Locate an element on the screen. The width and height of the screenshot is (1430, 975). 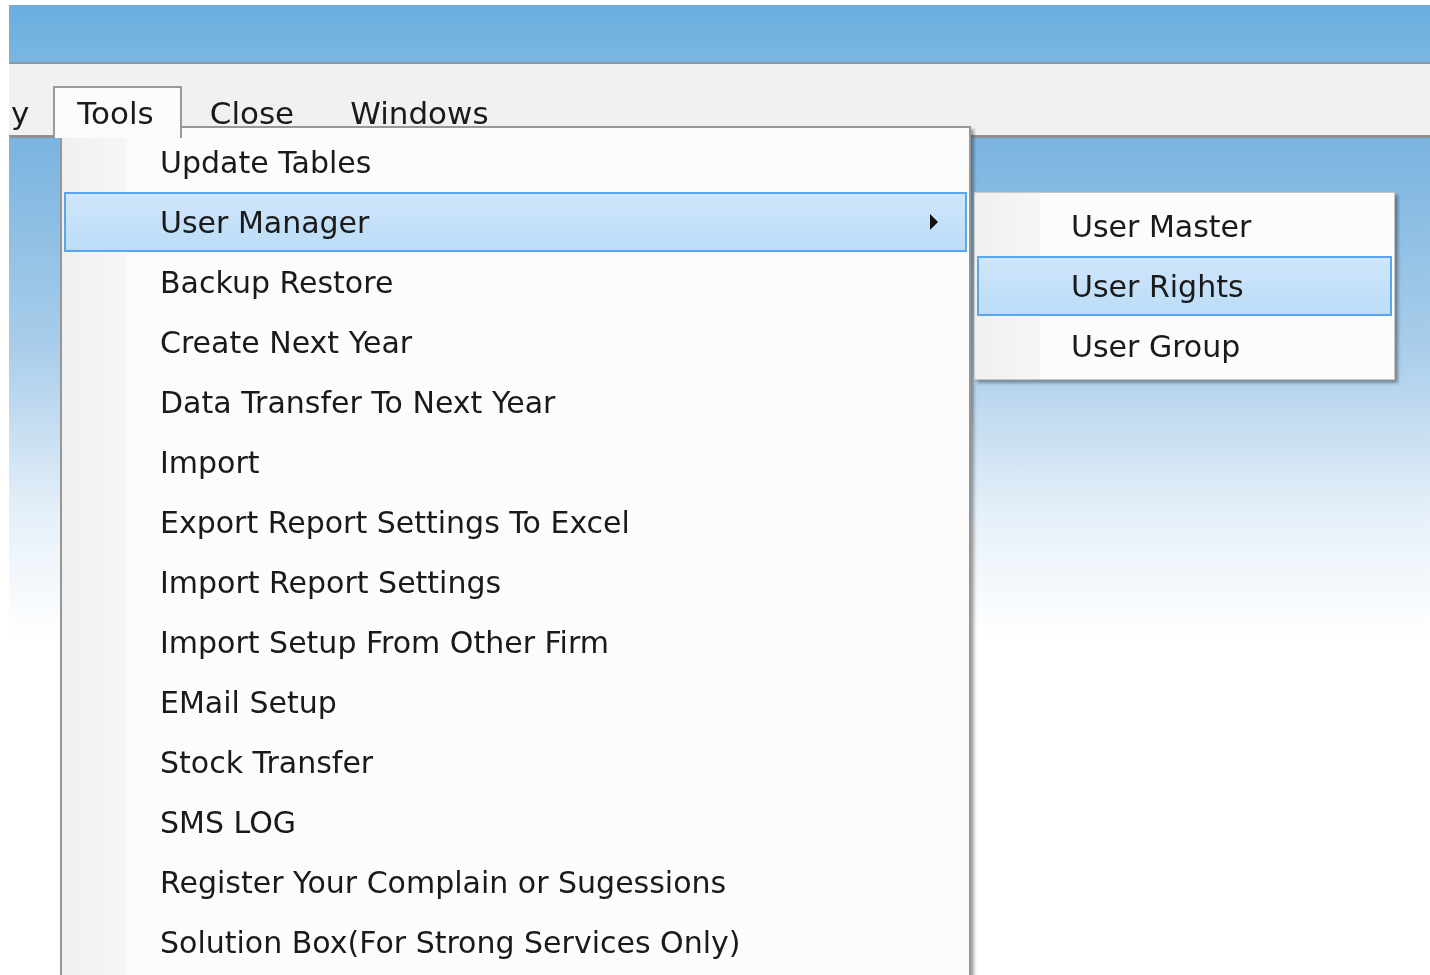
menu-item: Create Next Year is located at coordinates (515, 342).